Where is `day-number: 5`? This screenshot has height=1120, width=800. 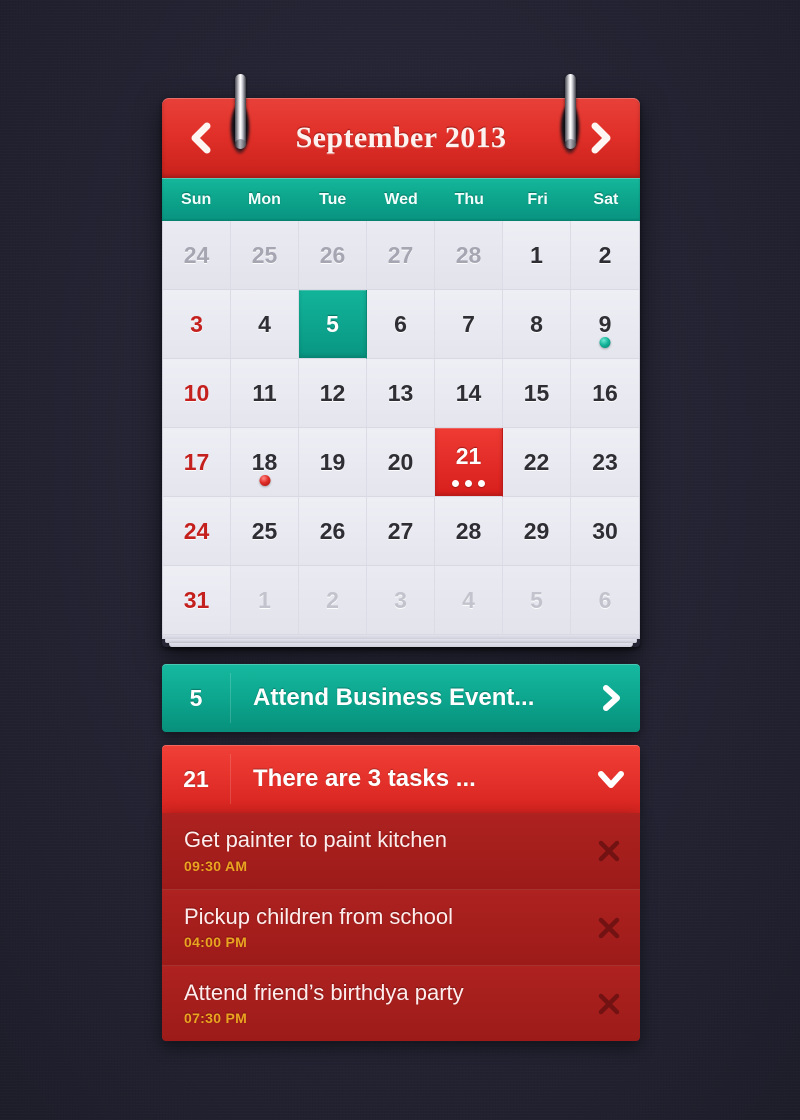
day-number: 5 is located at coordinates (332, 323).